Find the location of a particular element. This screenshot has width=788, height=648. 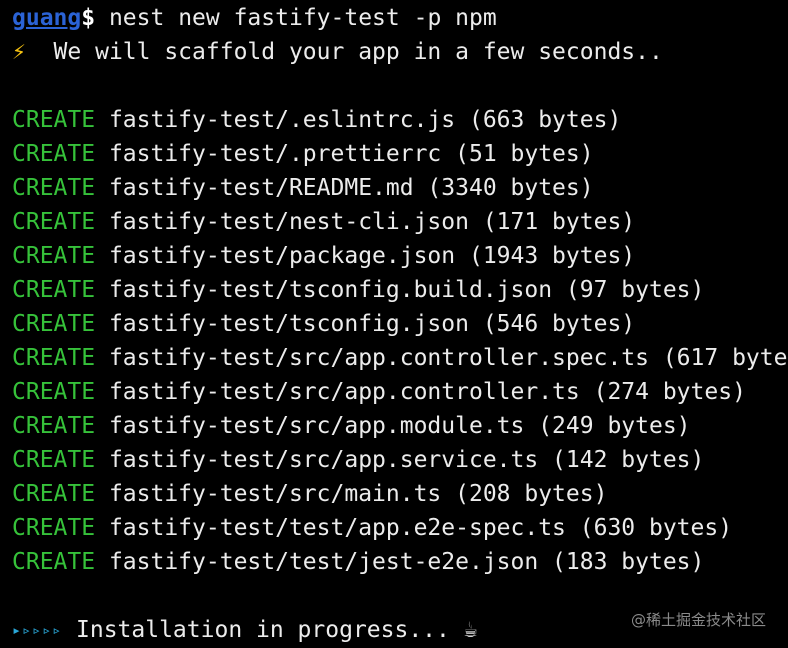

prompt-line: guang$ nest new fastify-test -p npm is located at coordinates (254, 18).